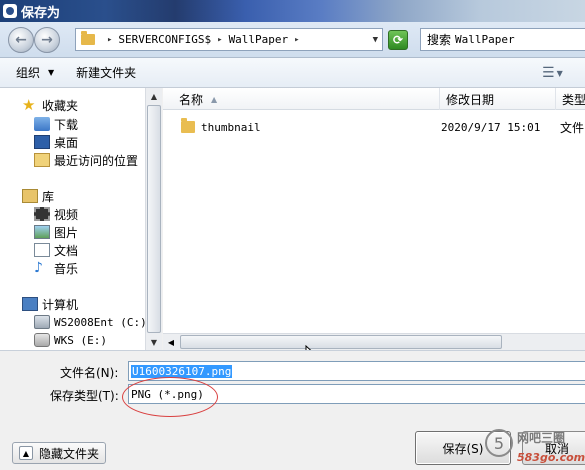 This screenshot has height=470, width=585. Describe the element at coordinates (69, 453) in the screenshot. I see `hide-folders-label: 隐藏文件夹` at that location.